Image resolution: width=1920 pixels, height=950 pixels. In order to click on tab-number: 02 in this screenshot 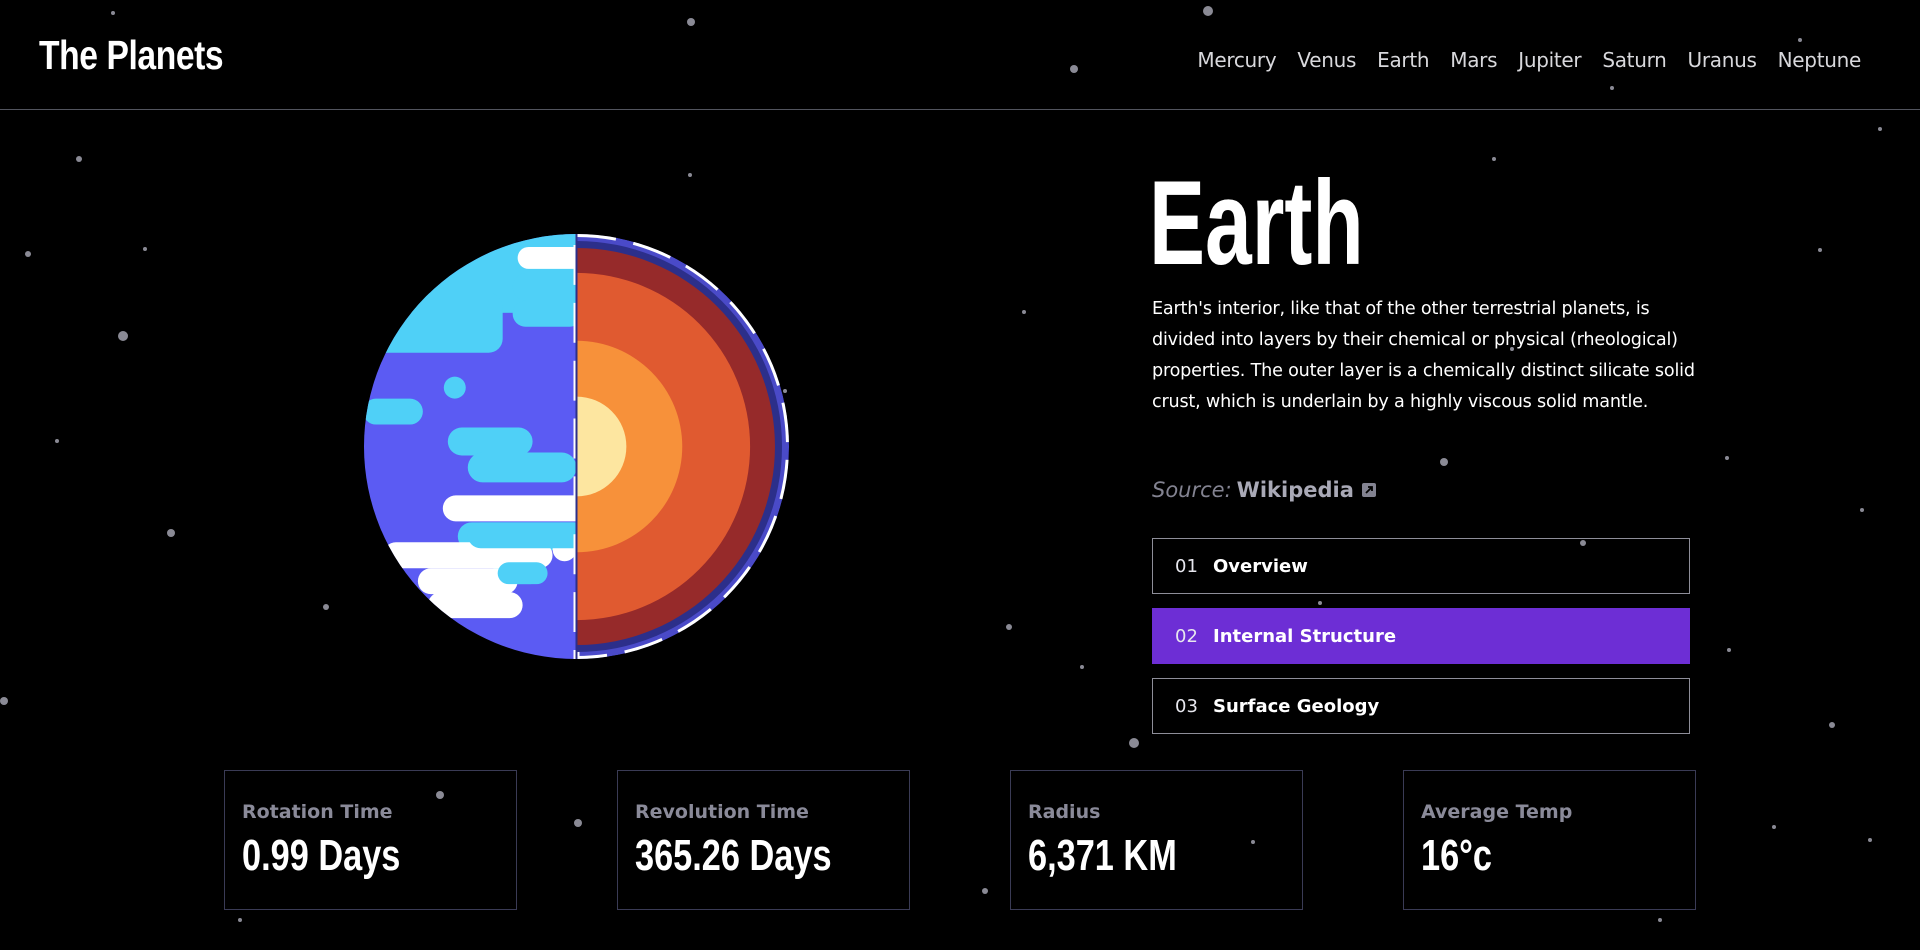, I will do `click(1186, 636)`.